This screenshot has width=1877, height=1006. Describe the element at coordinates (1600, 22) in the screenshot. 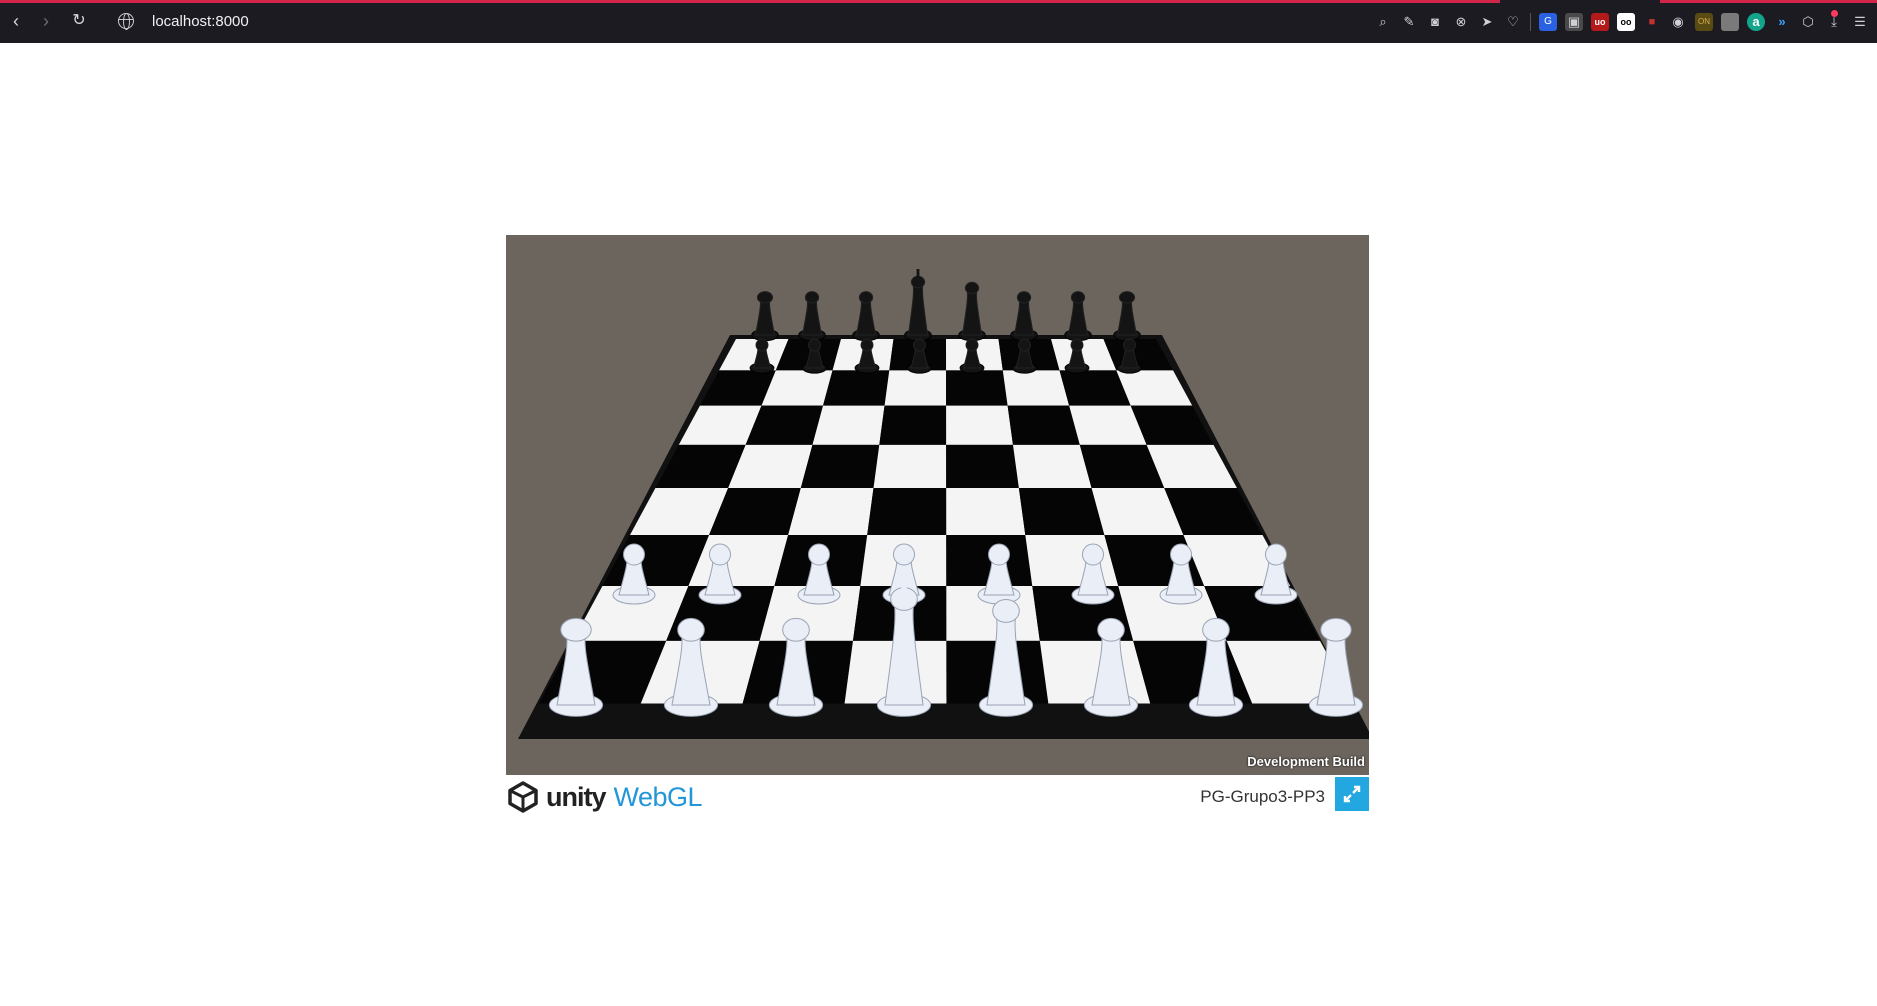

I see `ublock-icon: uo` at that location.